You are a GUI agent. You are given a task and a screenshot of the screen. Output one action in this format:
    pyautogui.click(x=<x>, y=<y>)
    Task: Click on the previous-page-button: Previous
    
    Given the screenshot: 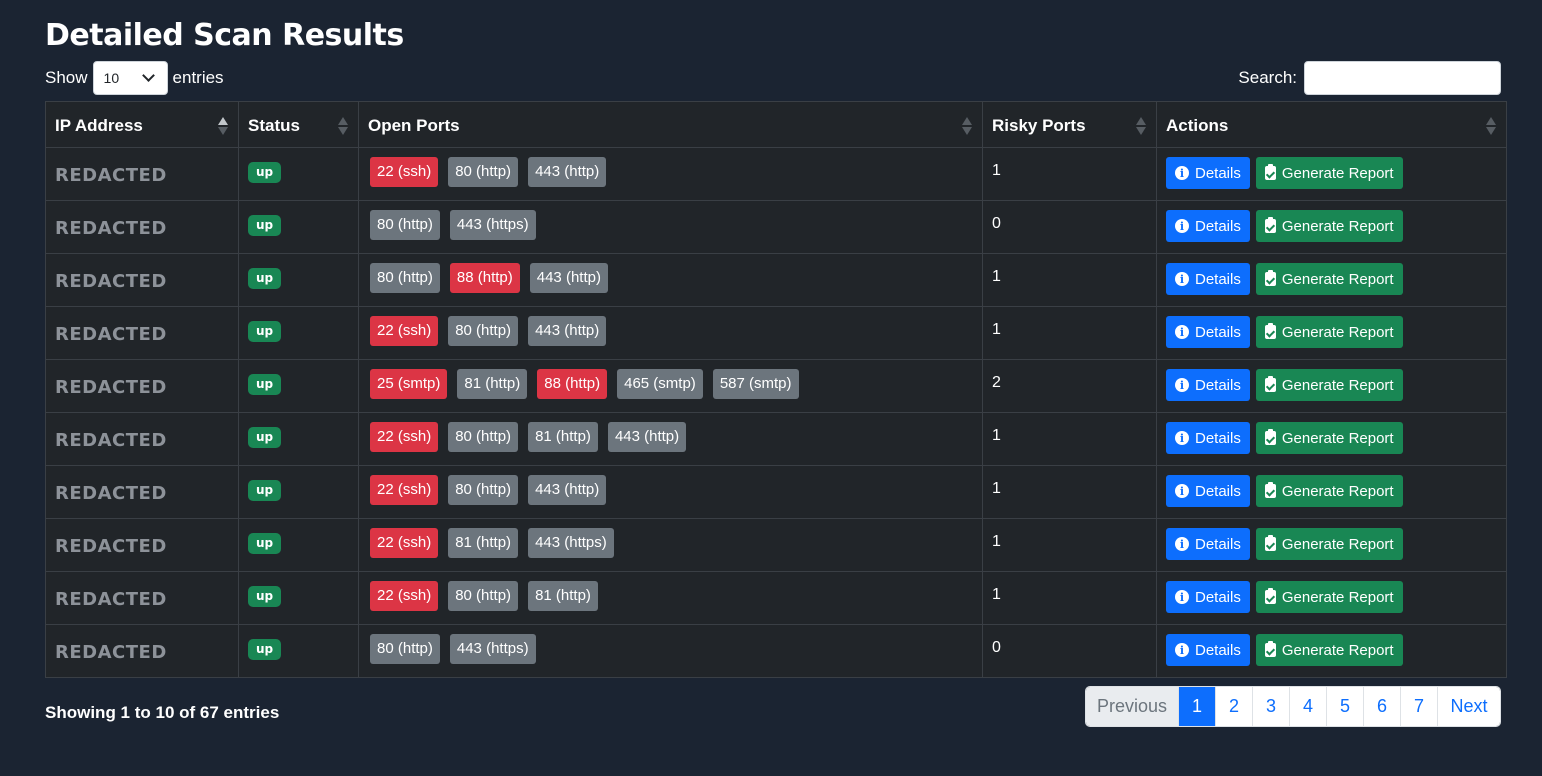 What is the action you would take?
    pyautogui.click(x=1132, y=706)
    